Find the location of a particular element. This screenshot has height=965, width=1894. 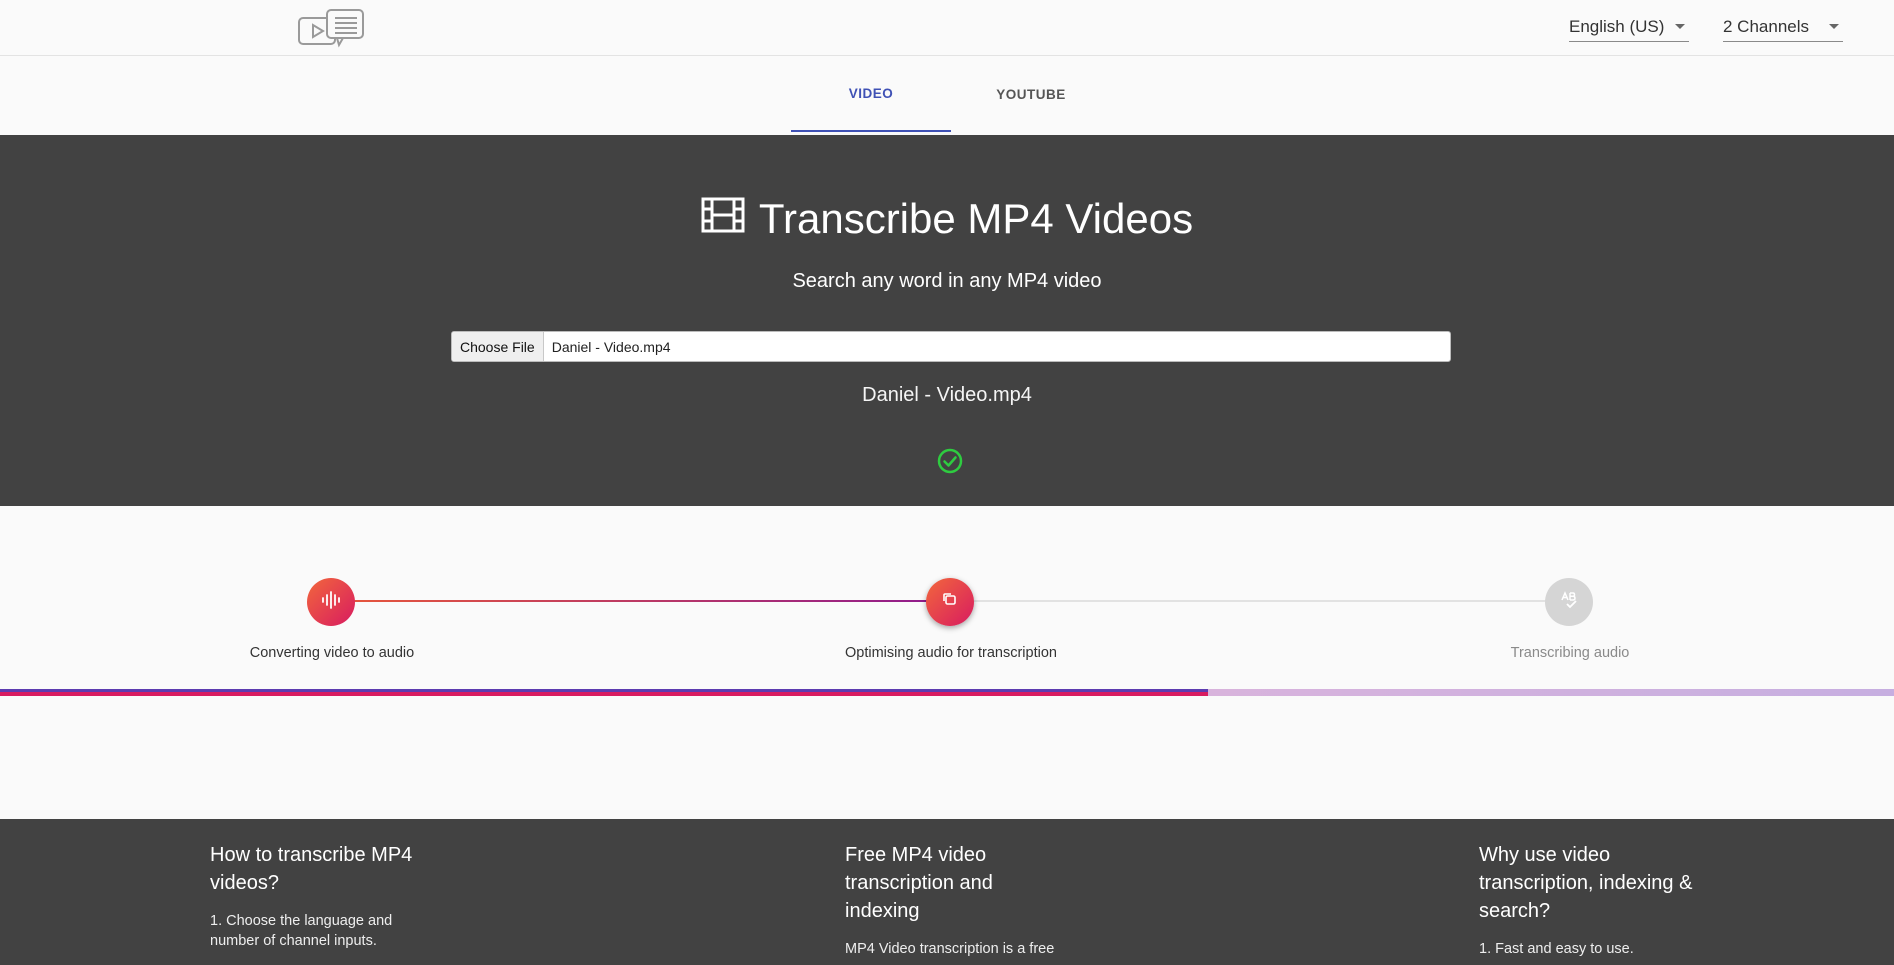

file-input: Choose File Daniel - Video.mp4 is located at coordinates (951, 346).